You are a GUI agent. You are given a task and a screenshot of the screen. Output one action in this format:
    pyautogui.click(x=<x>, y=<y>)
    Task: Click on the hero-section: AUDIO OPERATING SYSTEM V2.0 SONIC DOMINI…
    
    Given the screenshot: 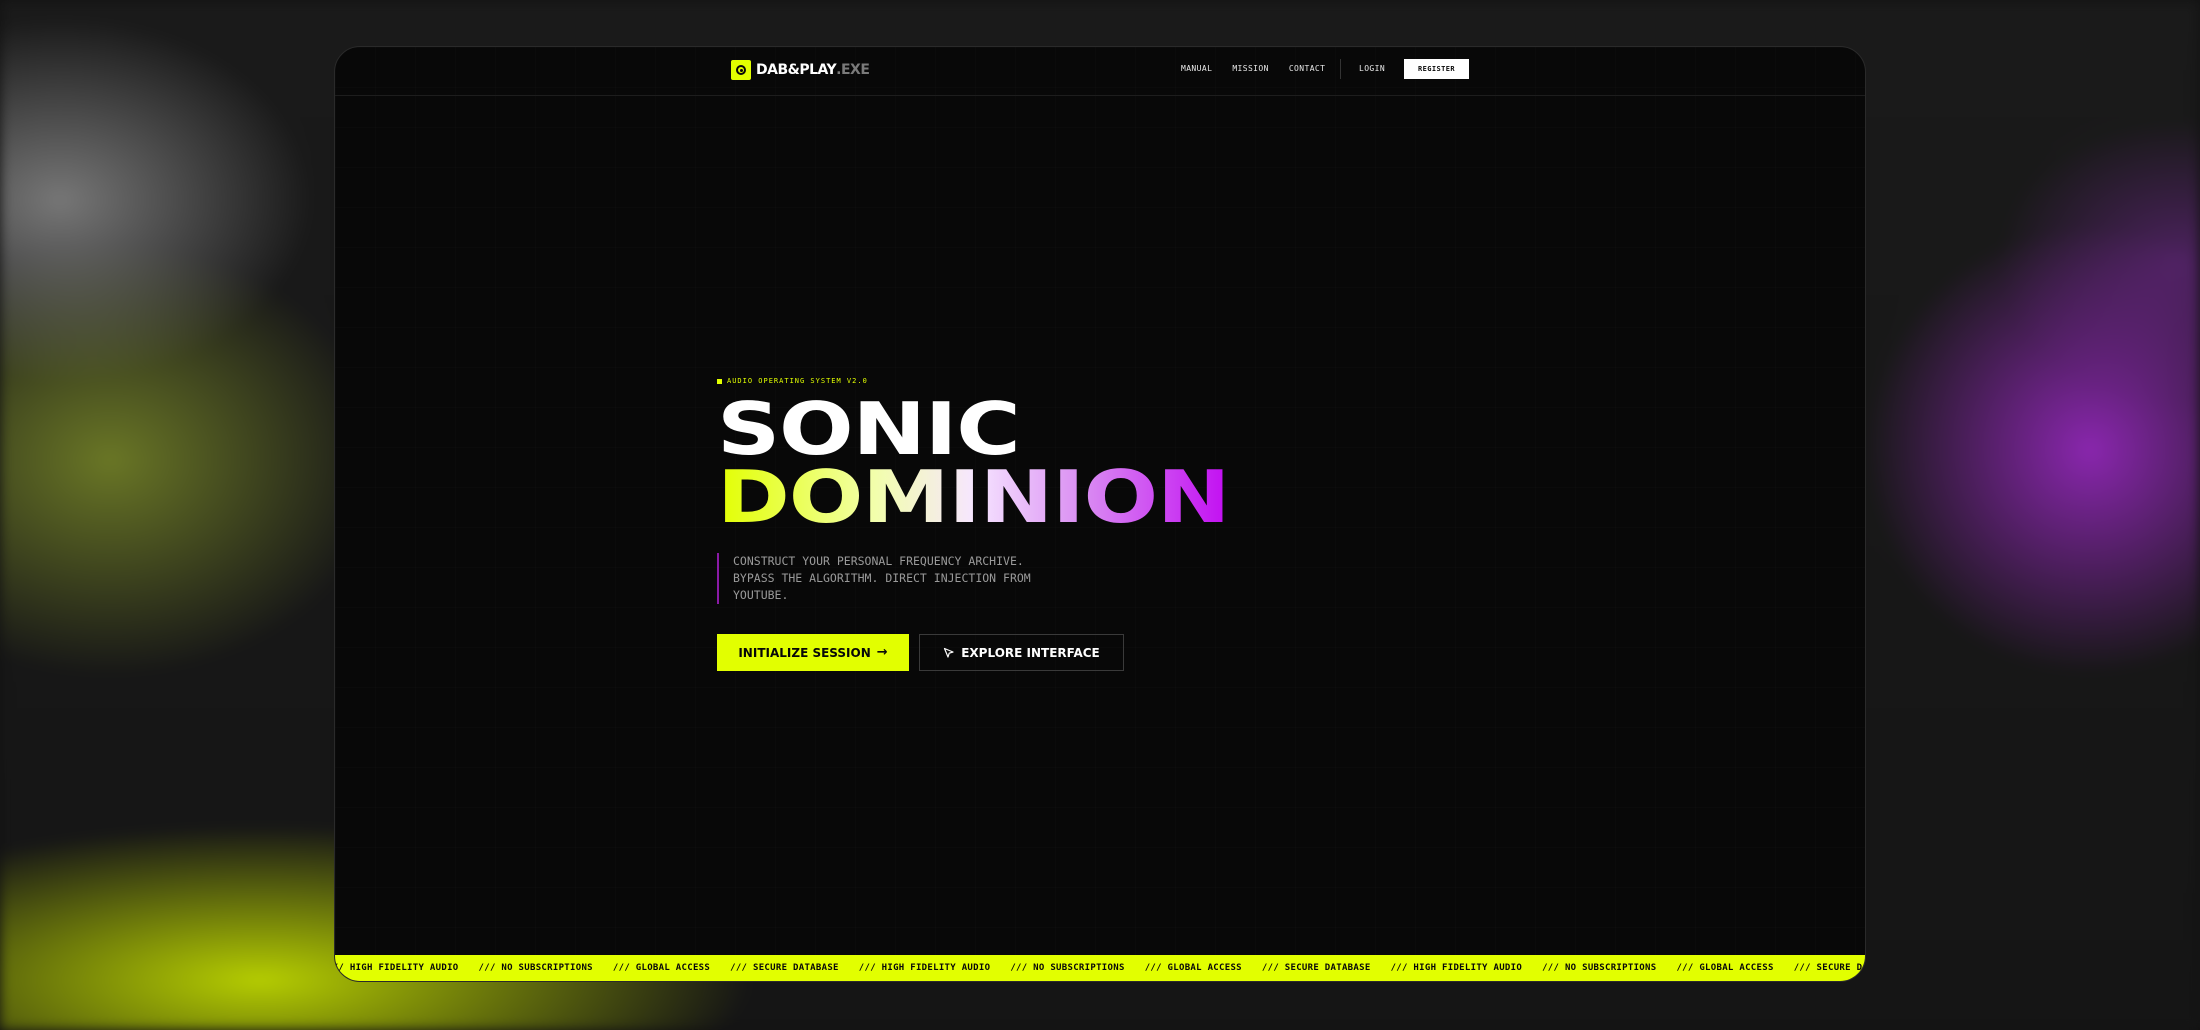 What is the action you would take?
    pyautogui.click(x=974, y=524)
    